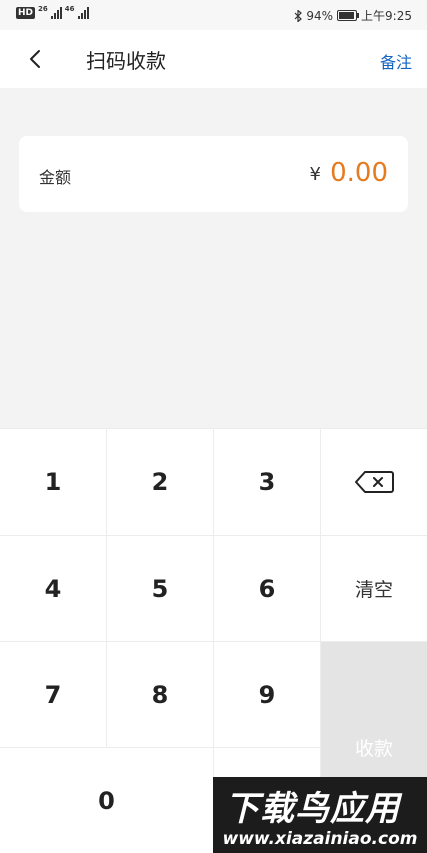  I want to click on backspace-icon, so click(374, 482).